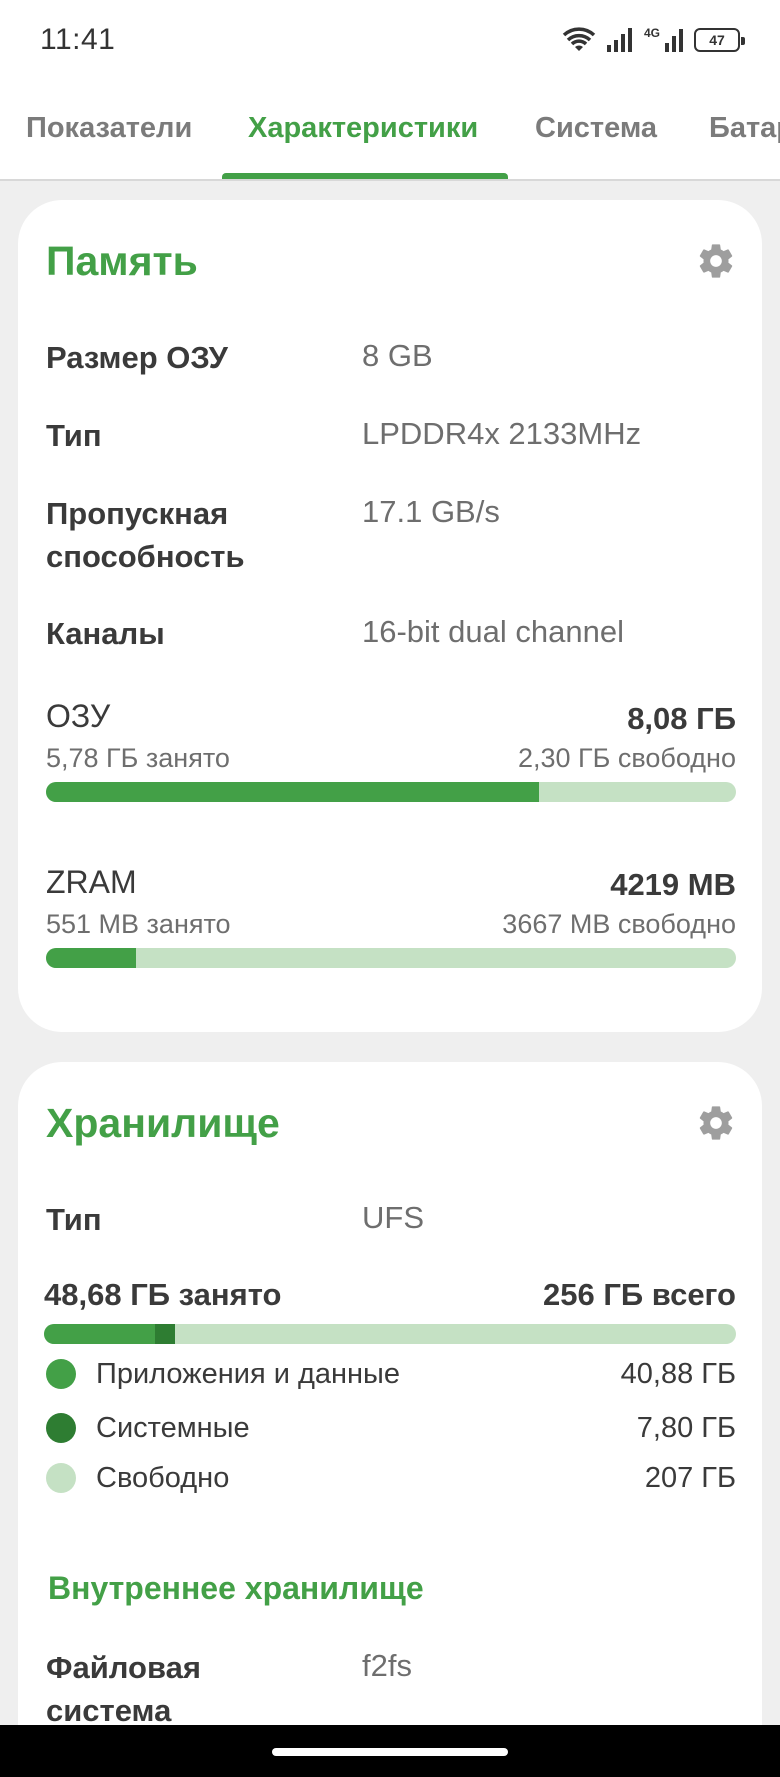 The image size is (780, 1777). Describe the element at coordinates (626, 758) in the screenshot. I see `ram-free: 2,30 ГБ свободно` at that location.